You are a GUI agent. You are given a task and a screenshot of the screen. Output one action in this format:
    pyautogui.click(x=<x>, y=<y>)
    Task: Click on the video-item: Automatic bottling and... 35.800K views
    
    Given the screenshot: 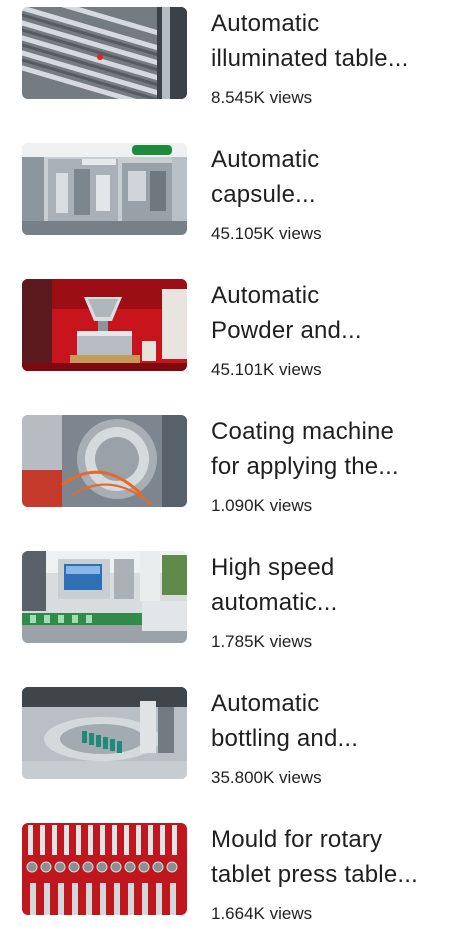 What is the action you would take?
    pyautogui.click(x=230, y=735)
    